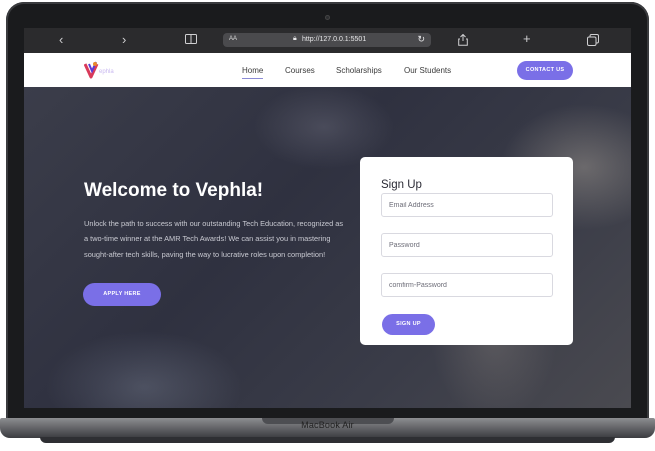 This screenshot has width=655, height=451. What do you see at coordinates (327, 17) in the screenshot?
I see `camera-icon` at bounding box center [327, 17].